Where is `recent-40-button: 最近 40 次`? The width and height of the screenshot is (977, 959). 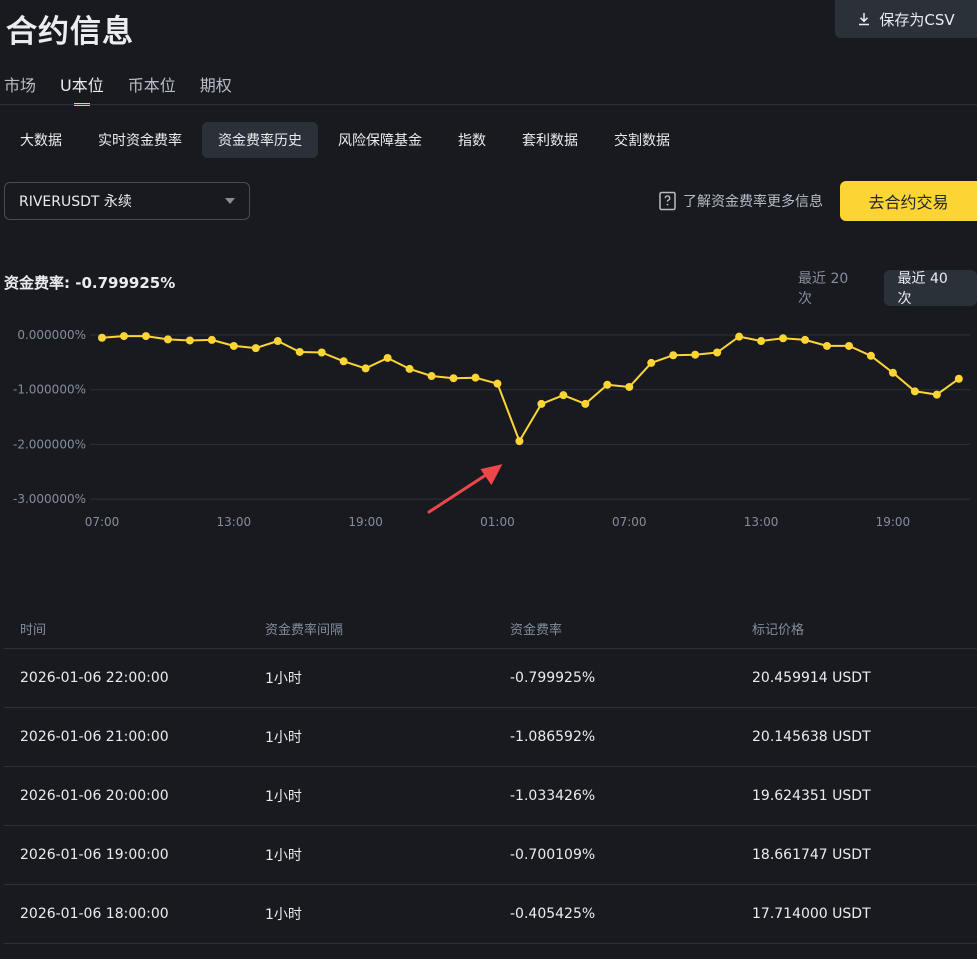
recent-40-button: 最近 40 次 is located at coordinates (930, 288).